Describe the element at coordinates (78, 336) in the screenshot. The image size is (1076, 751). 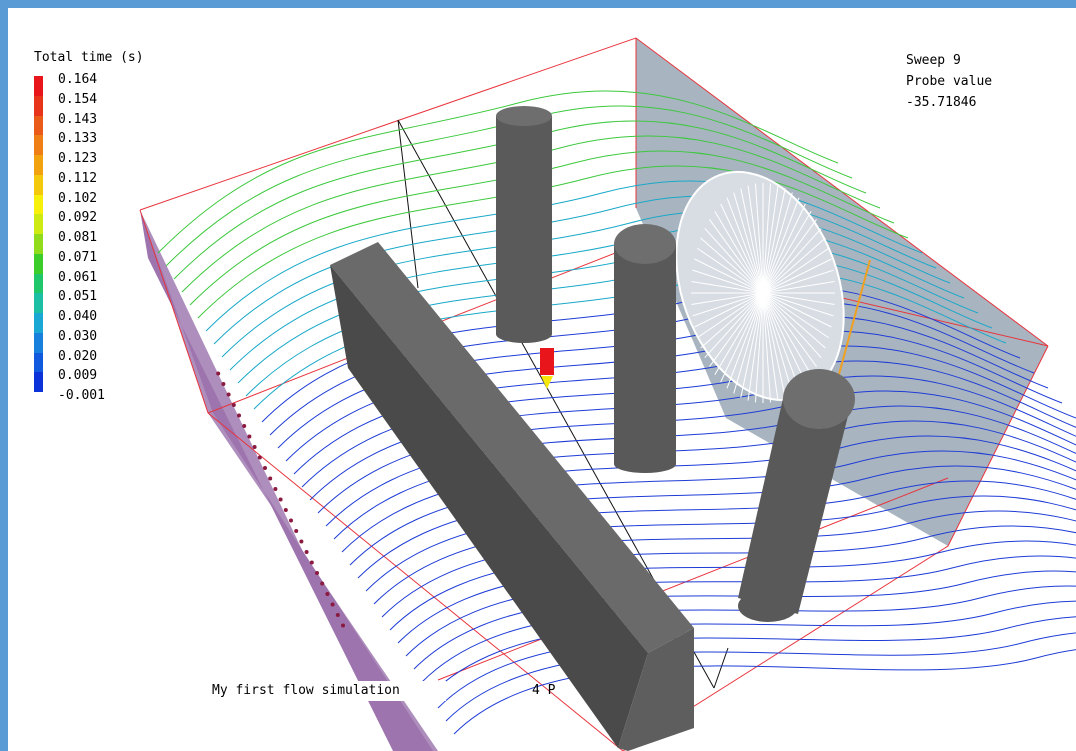
I see `legend-label: 0.030` at that location.